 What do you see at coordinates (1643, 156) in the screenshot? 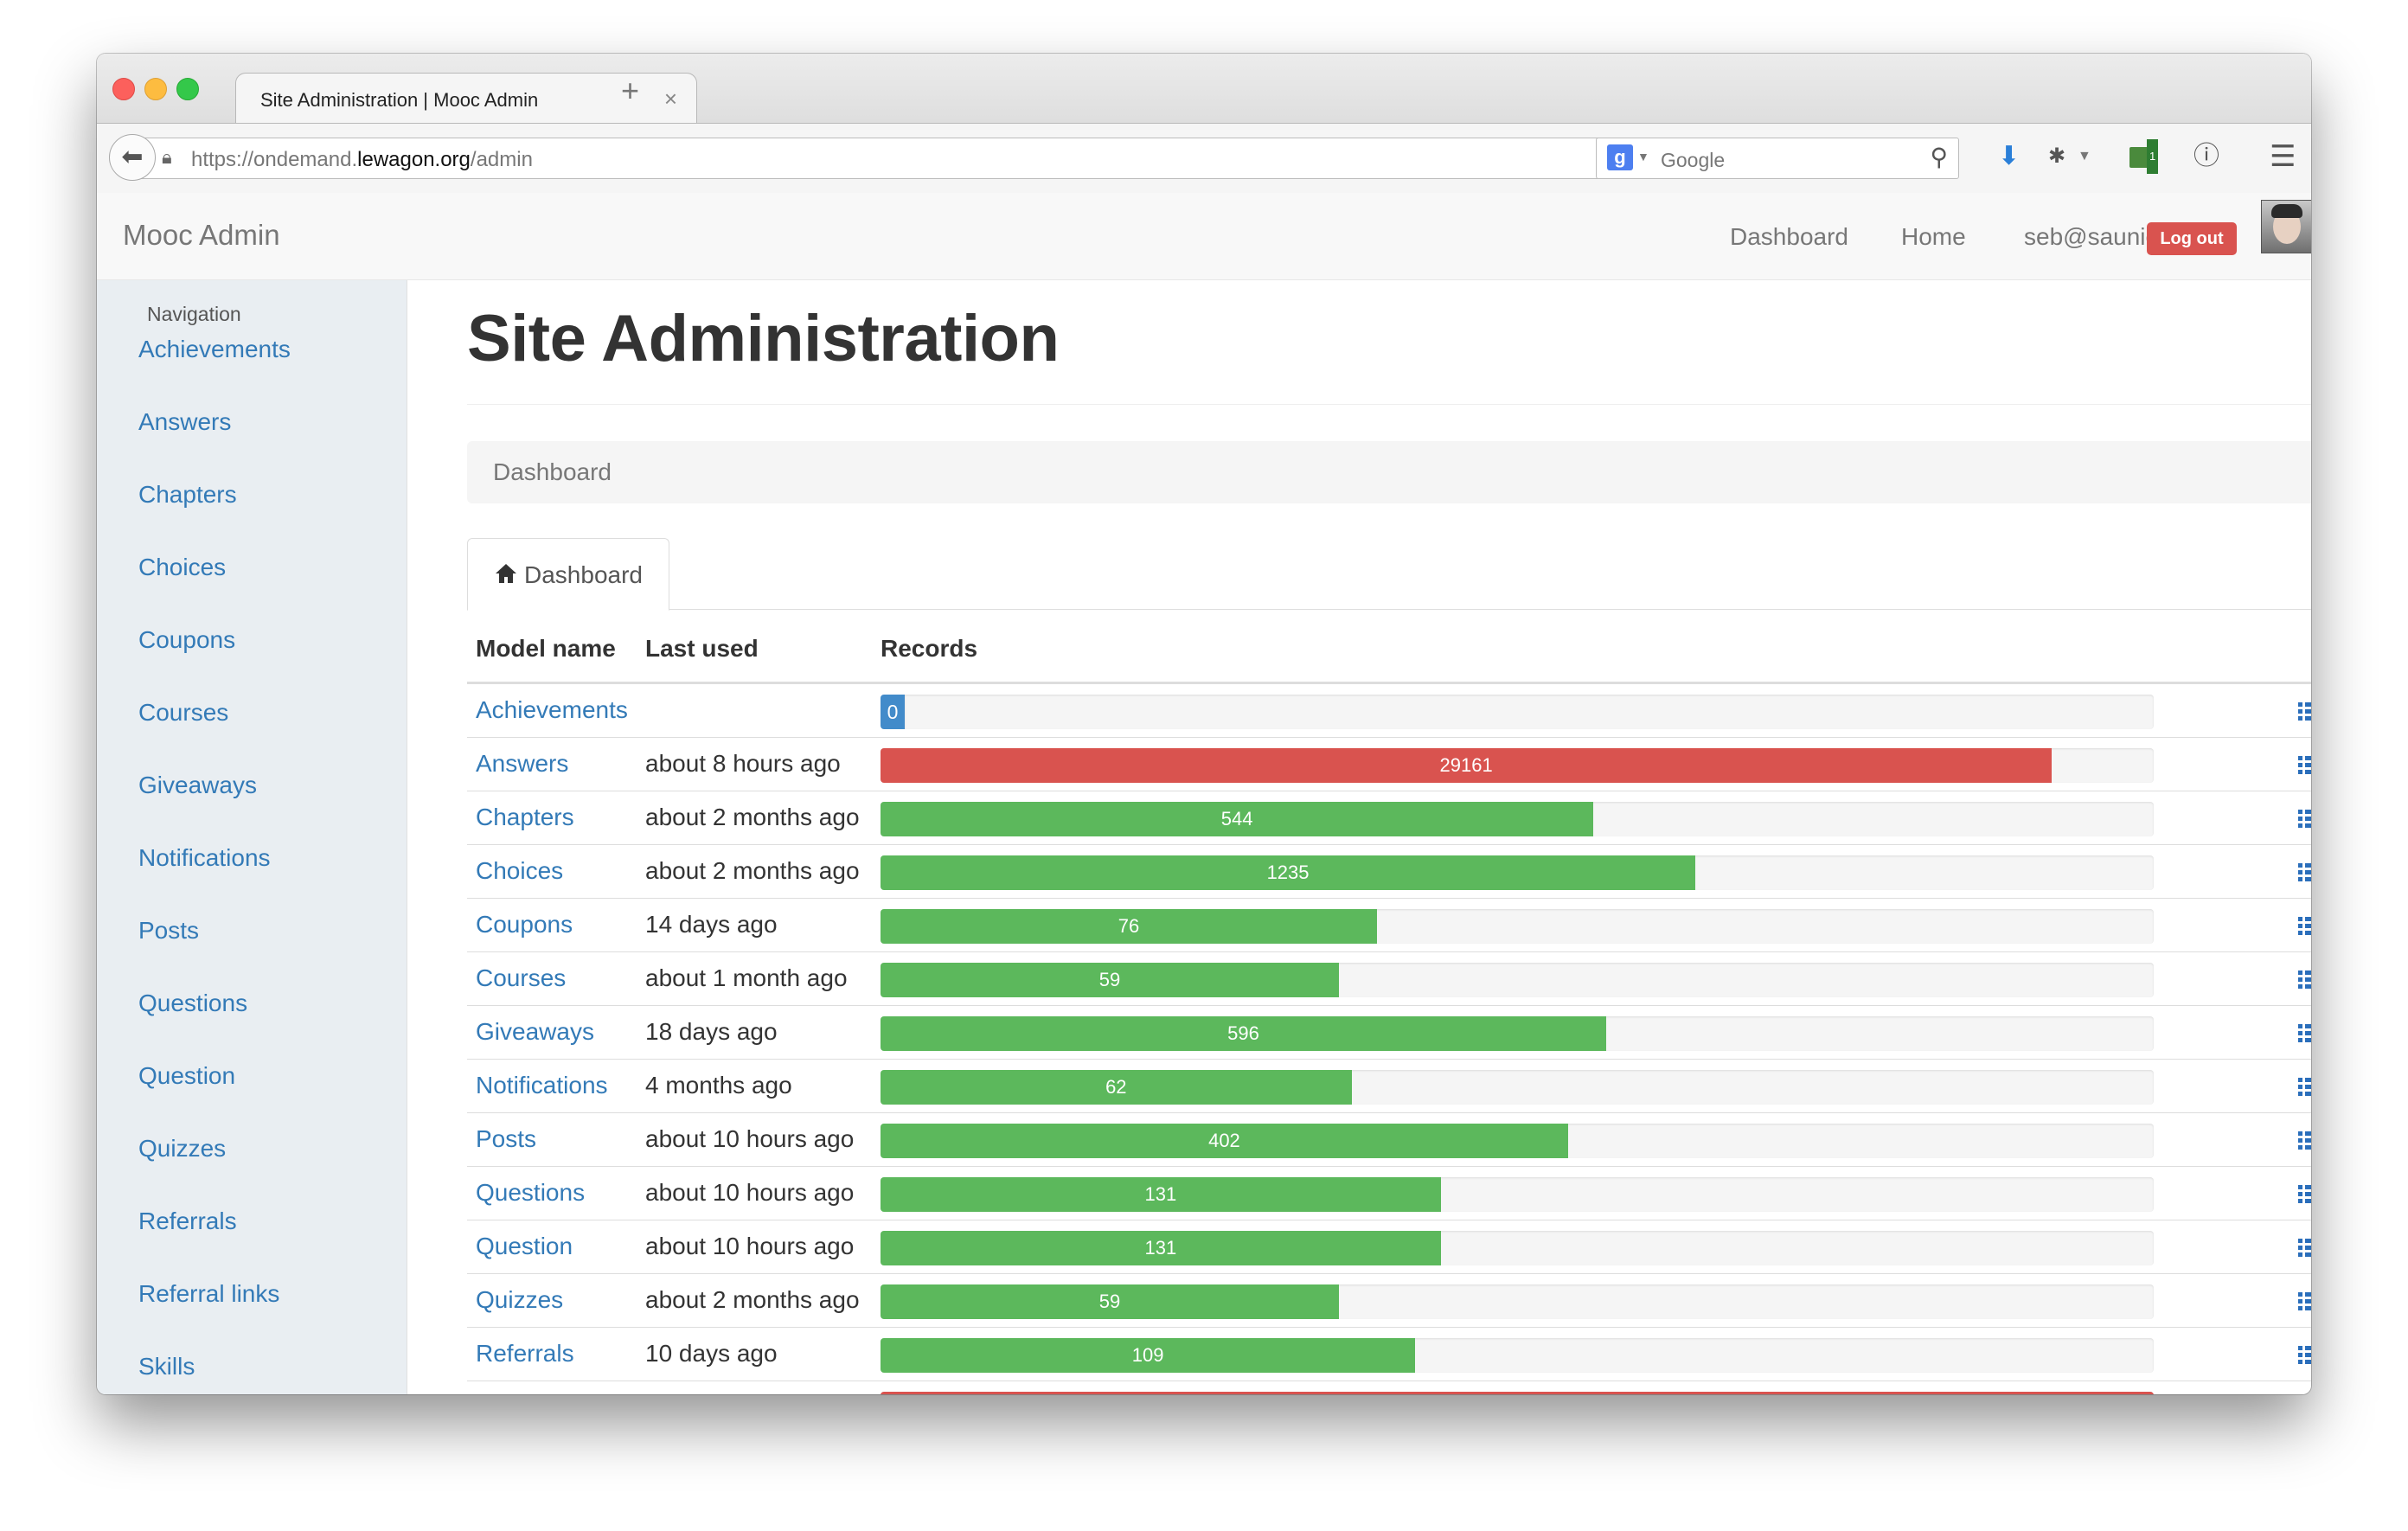
I see `search-engine-dropdown-icon: ▼` at bounding box center [1643, 156].